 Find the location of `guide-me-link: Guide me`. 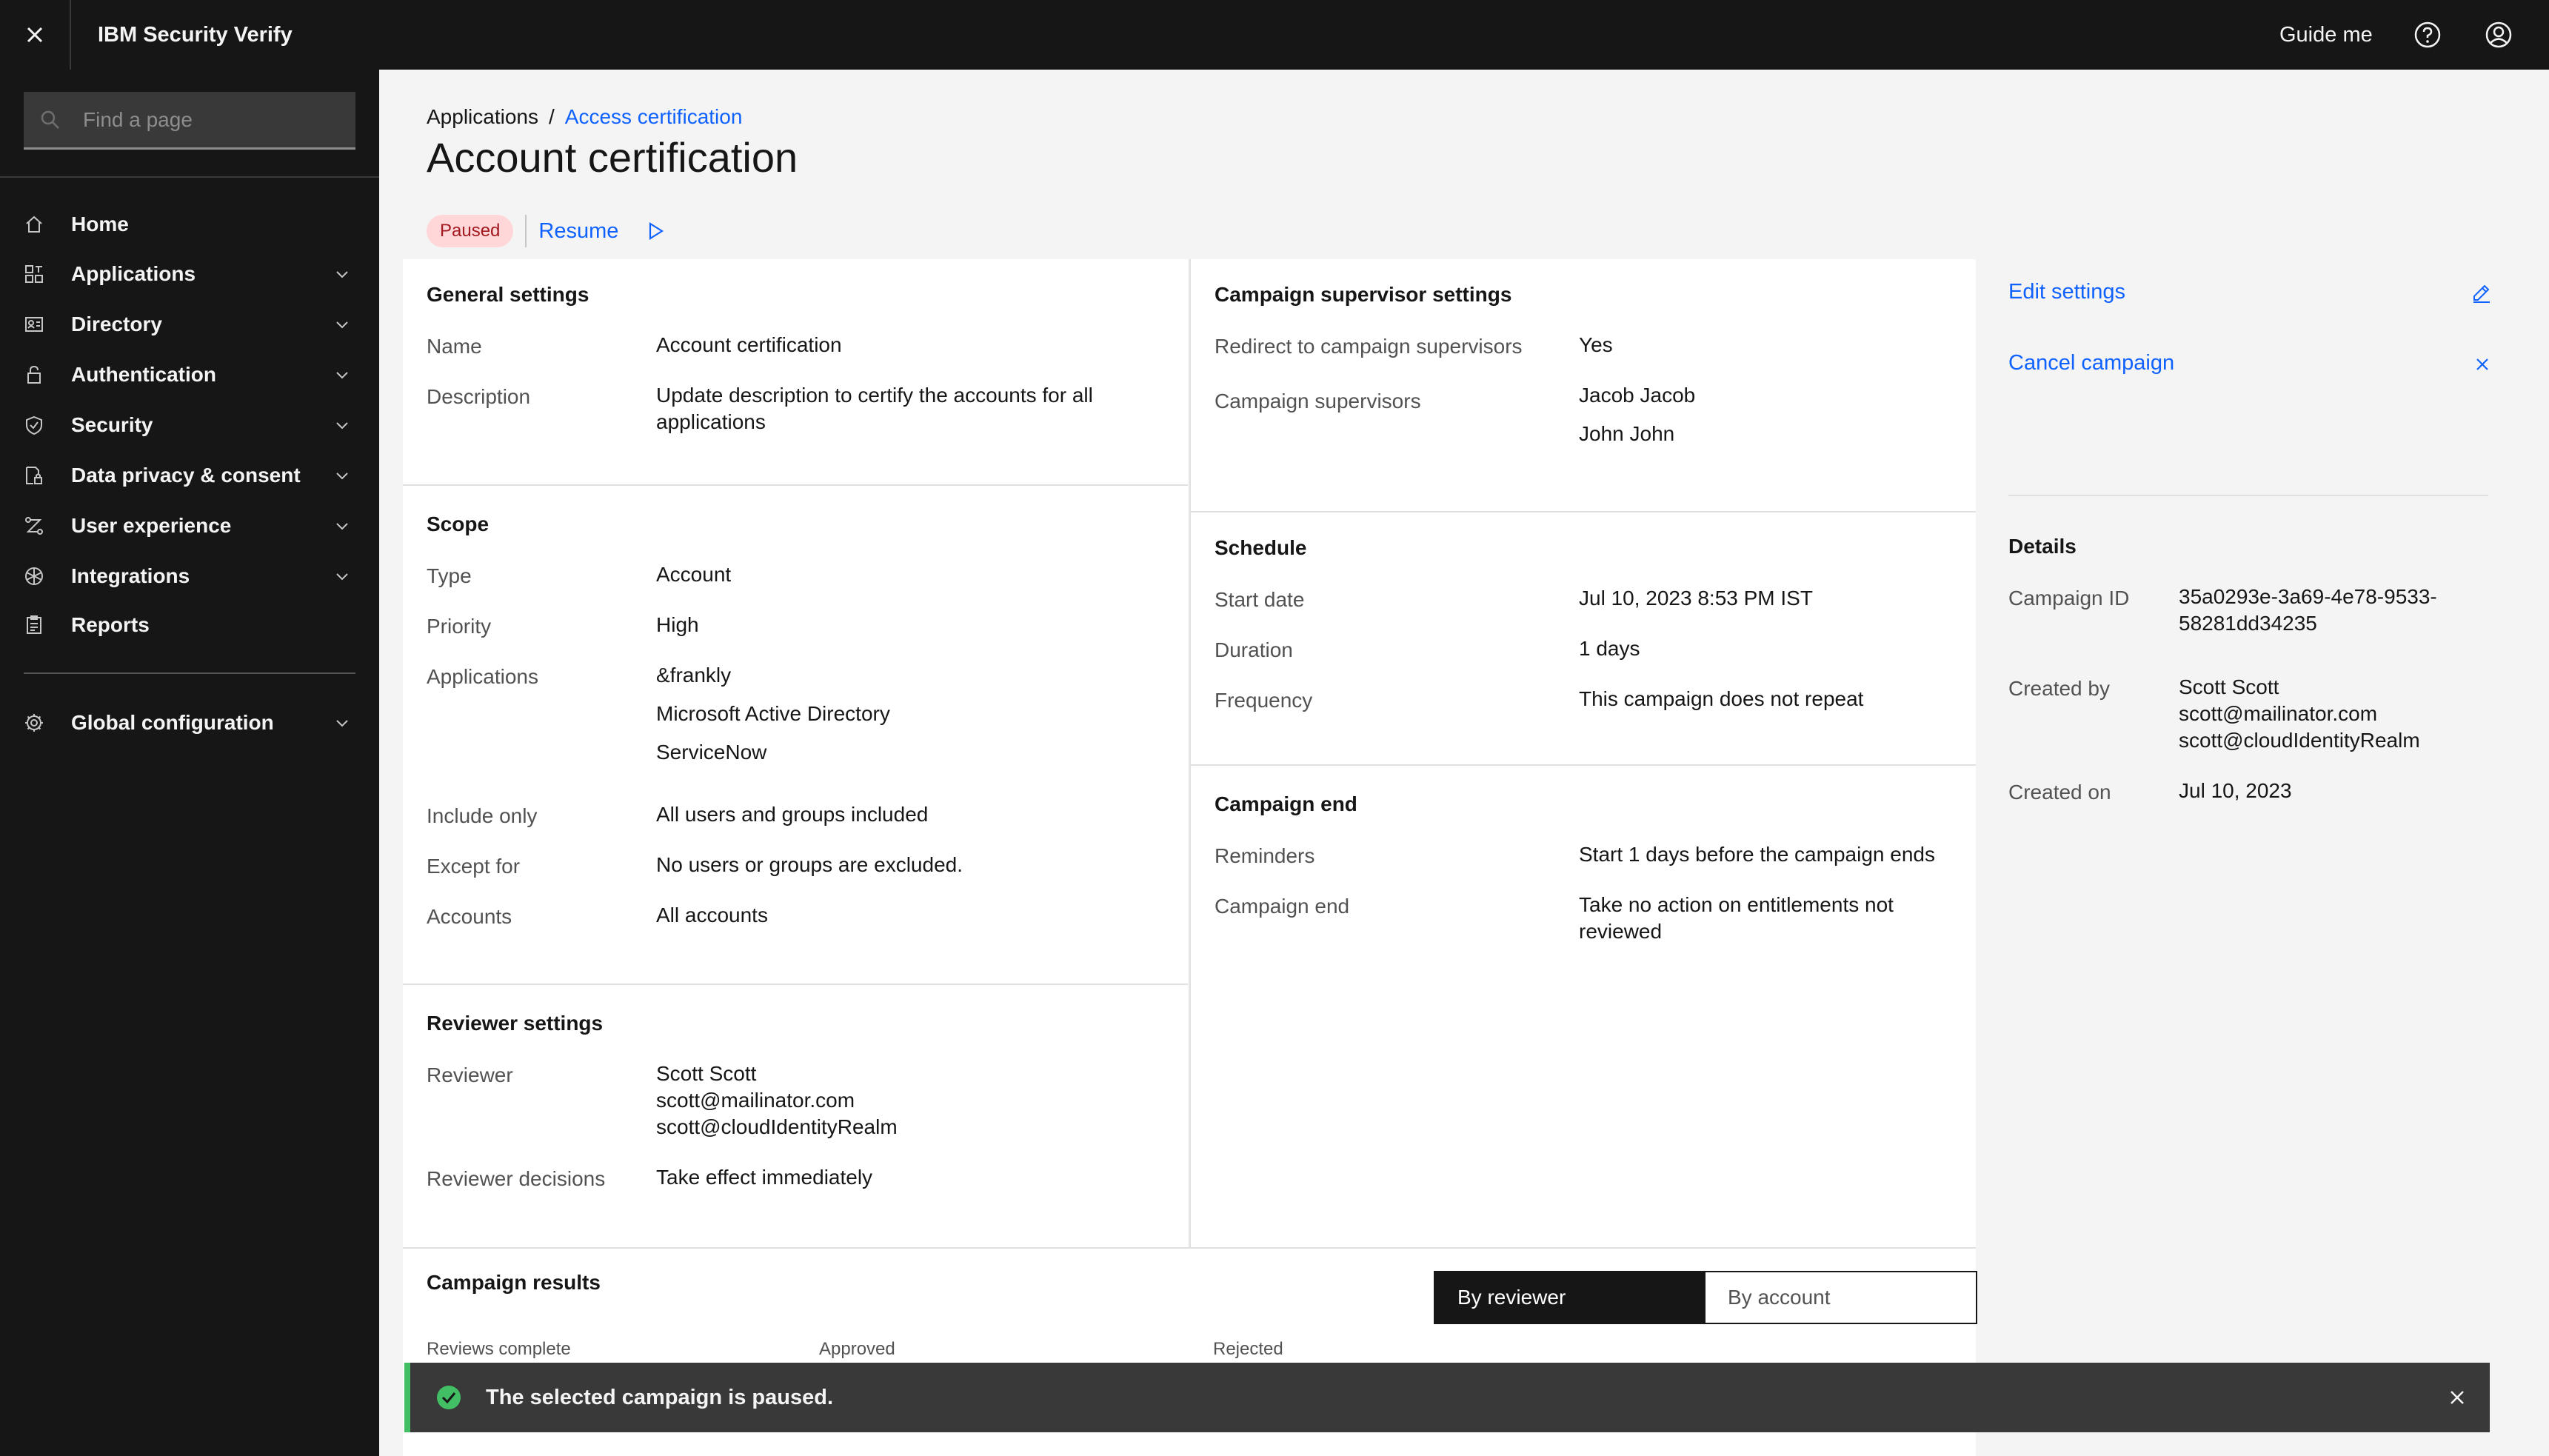

guide-me-link: Guide me is located at coordinates (2326, 35).